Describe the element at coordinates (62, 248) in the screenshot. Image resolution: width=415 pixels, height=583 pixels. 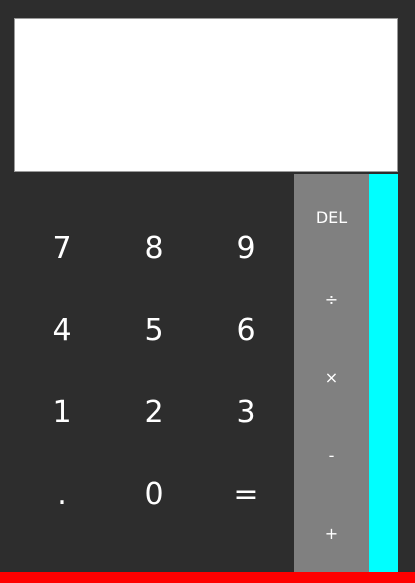
I see `key-7: 7` at that location.